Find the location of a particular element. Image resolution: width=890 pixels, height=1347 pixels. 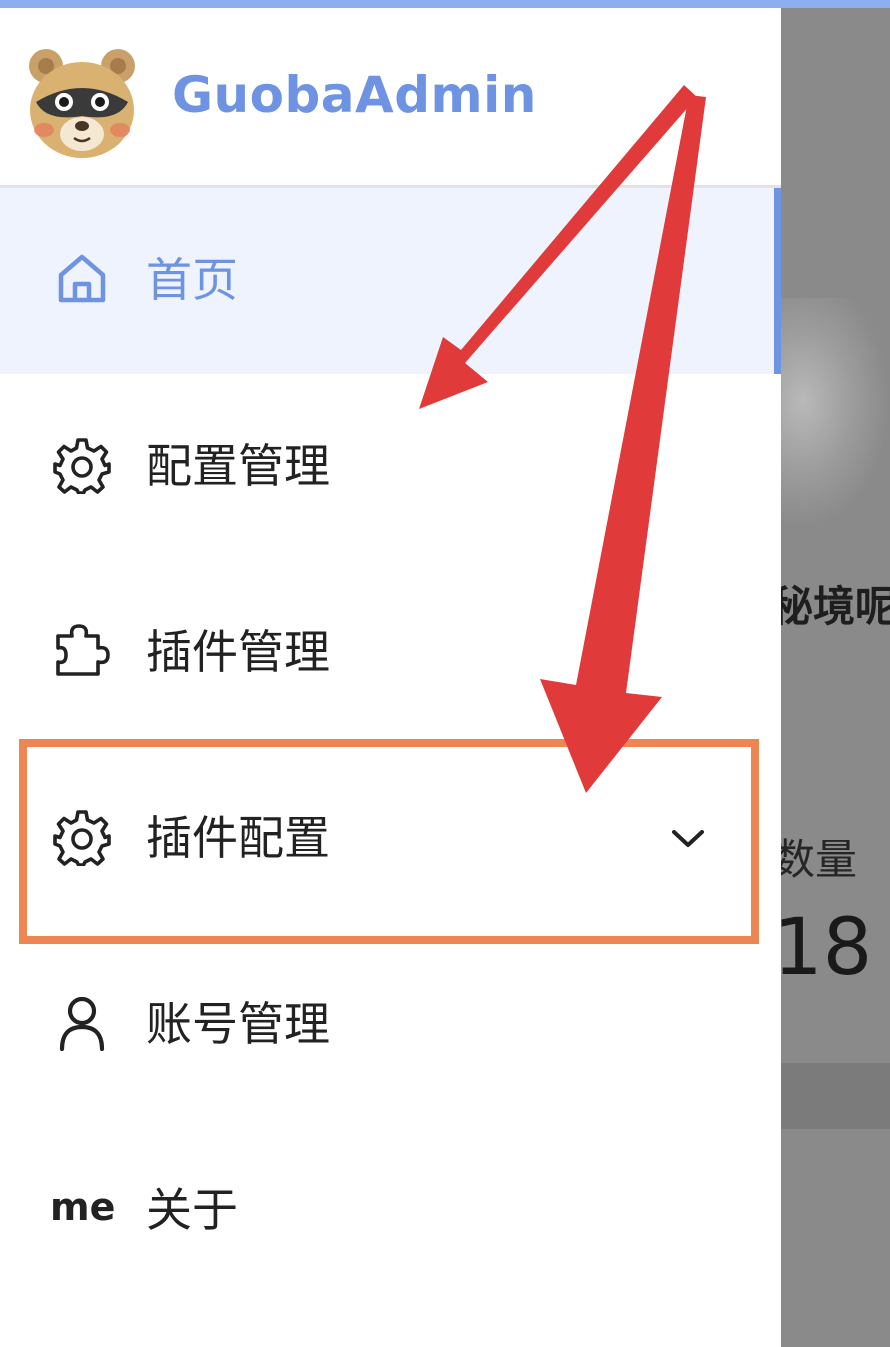

background-image is located at coordinates (835, 413).